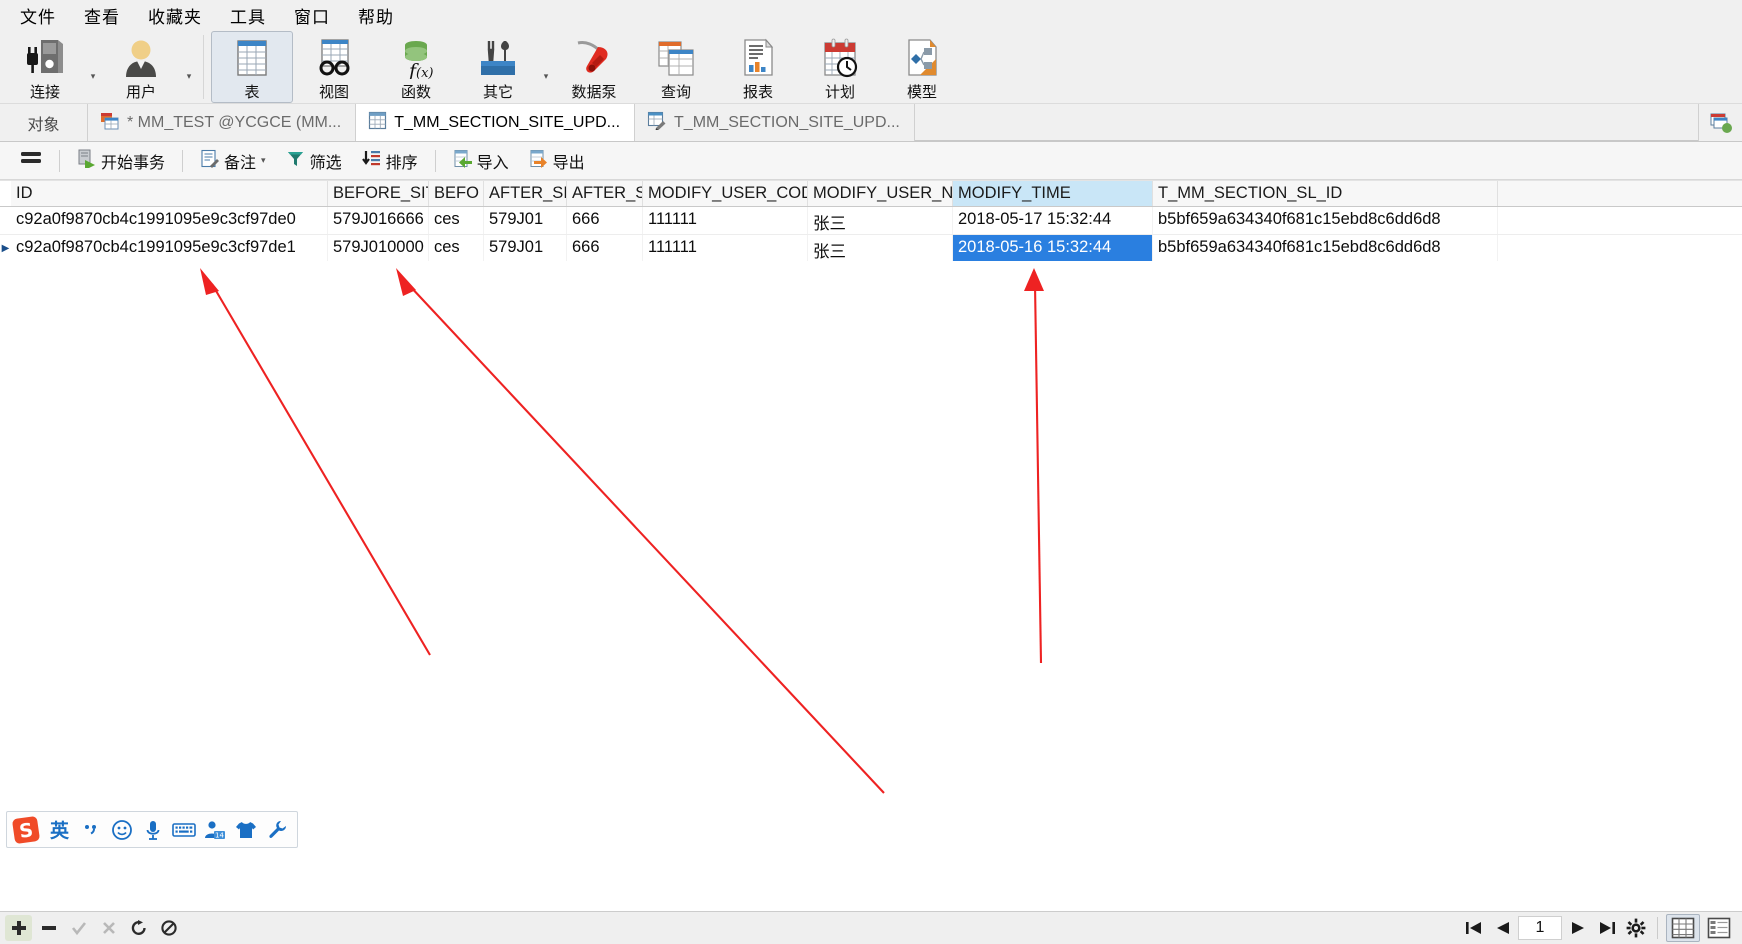 The height and width of the screenshot is (944, 1742). I want to click on ribbon-label-model: 模型, so click(921, 92).